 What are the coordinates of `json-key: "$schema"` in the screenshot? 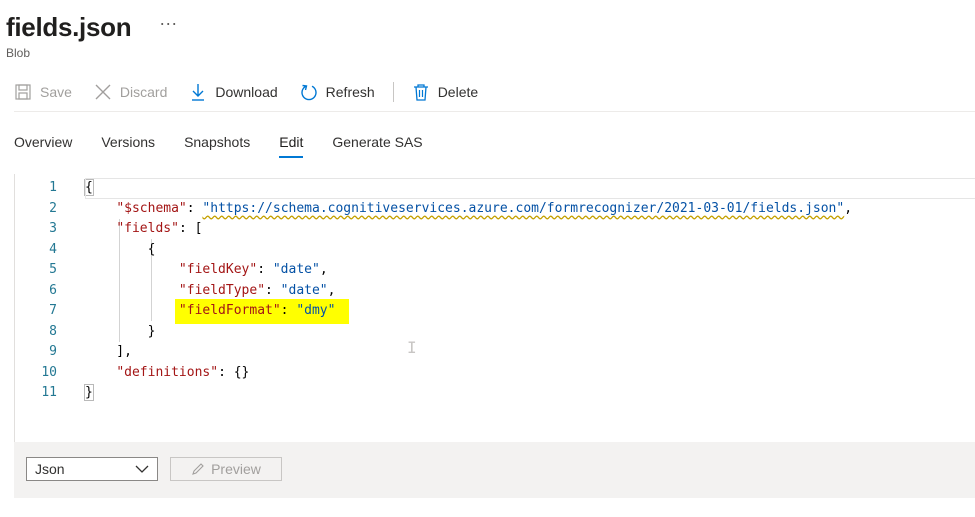 It's located at (151, 208).